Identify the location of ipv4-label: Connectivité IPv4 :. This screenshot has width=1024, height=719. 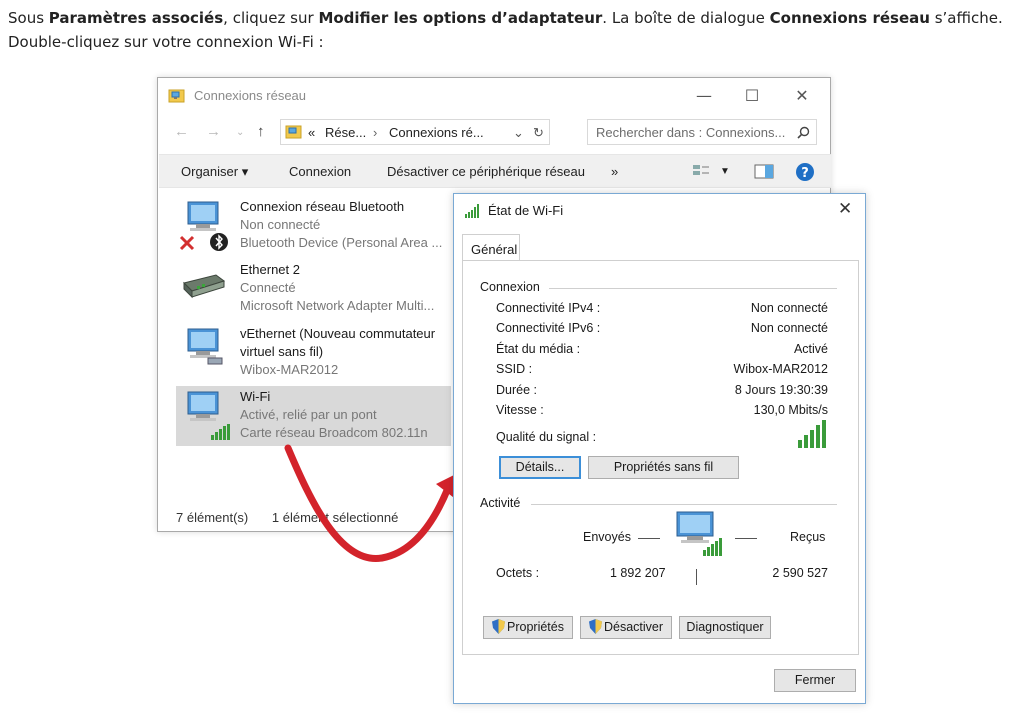
(548, 308).